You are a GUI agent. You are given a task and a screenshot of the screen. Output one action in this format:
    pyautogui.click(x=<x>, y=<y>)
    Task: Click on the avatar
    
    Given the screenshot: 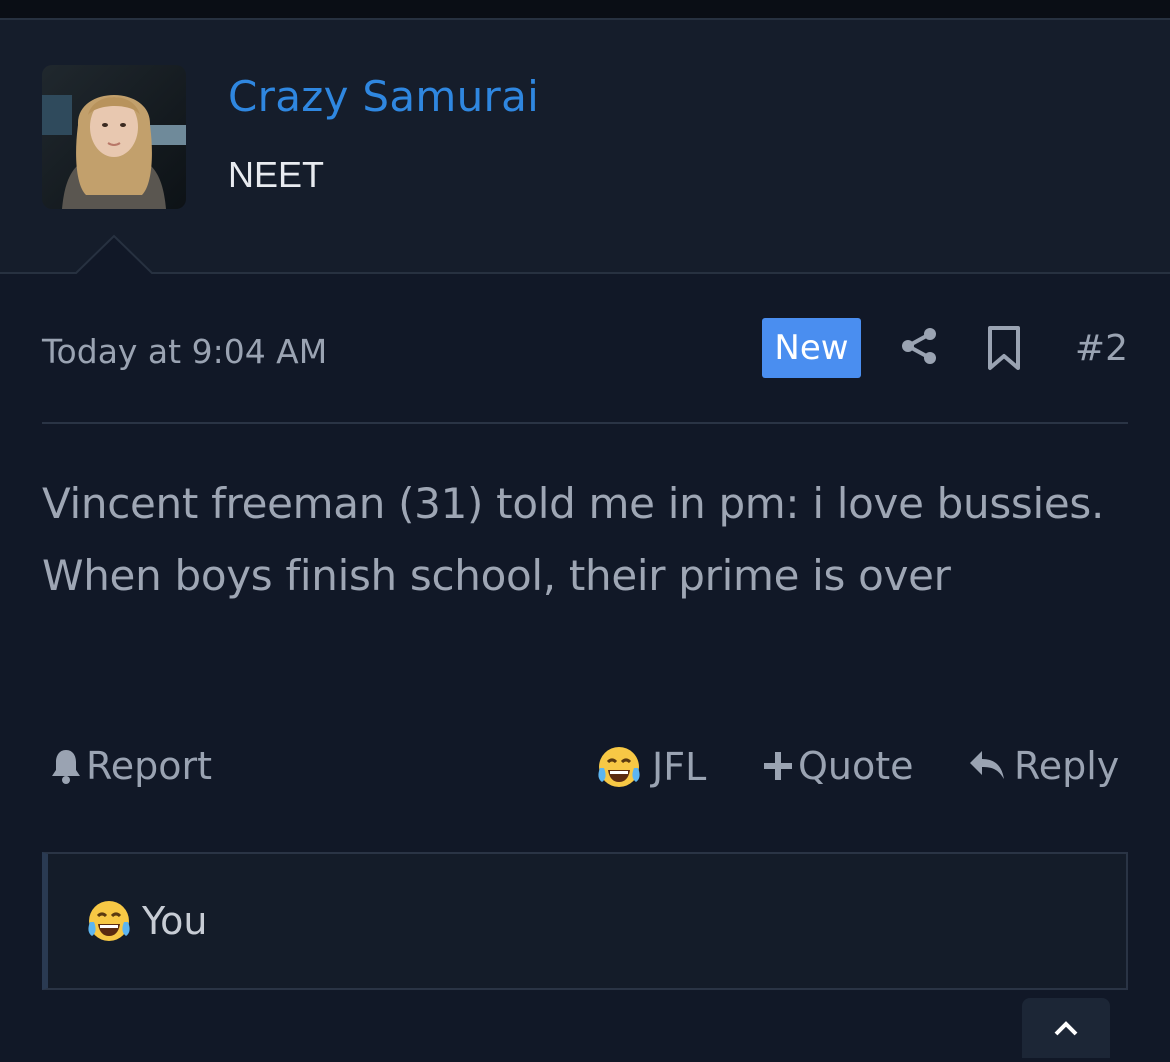 What is the action you would take?
    pyautogui.click(x=114, y=137)
    